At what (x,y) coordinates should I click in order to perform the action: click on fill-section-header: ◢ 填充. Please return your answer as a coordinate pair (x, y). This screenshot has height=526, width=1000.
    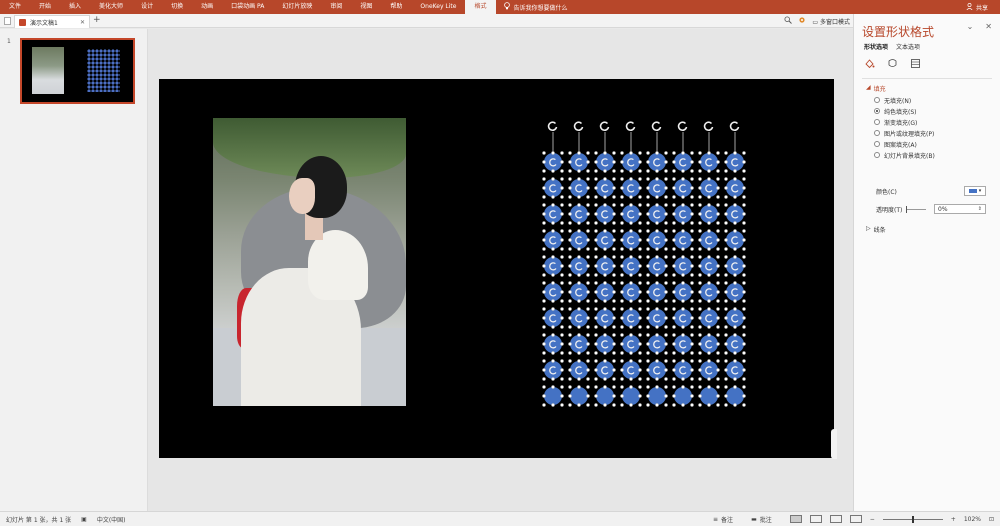
    Looking at the image, I should click on (876, 88).